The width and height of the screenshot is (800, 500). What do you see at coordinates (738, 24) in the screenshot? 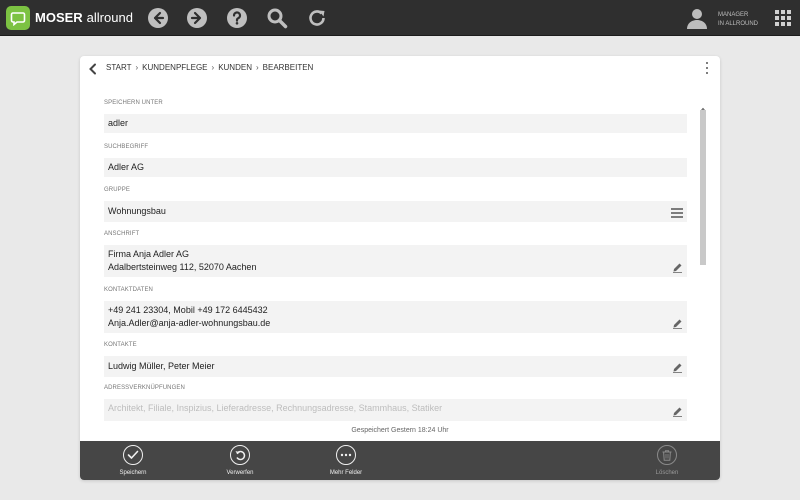
I see `user-context: IN ALLROUND` at bounding box center [738, 24].